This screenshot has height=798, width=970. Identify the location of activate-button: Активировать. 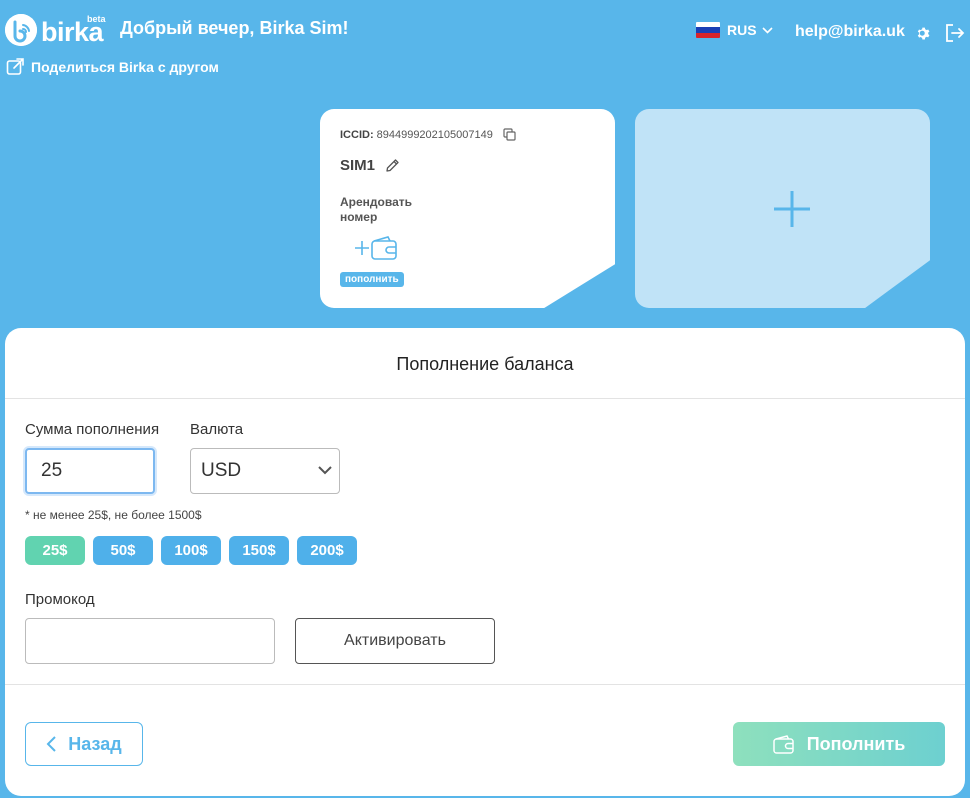
(395, 641).